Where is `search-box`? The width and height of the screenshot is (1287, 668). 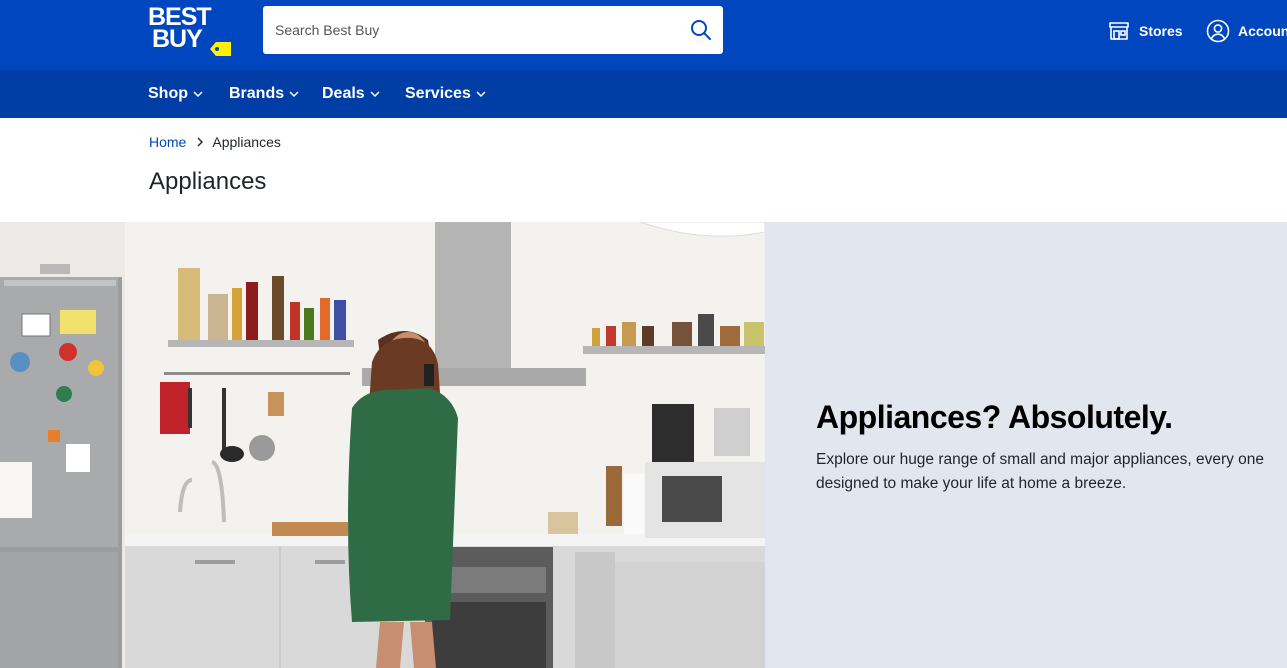 search-box is located at coordinates (493, 30).